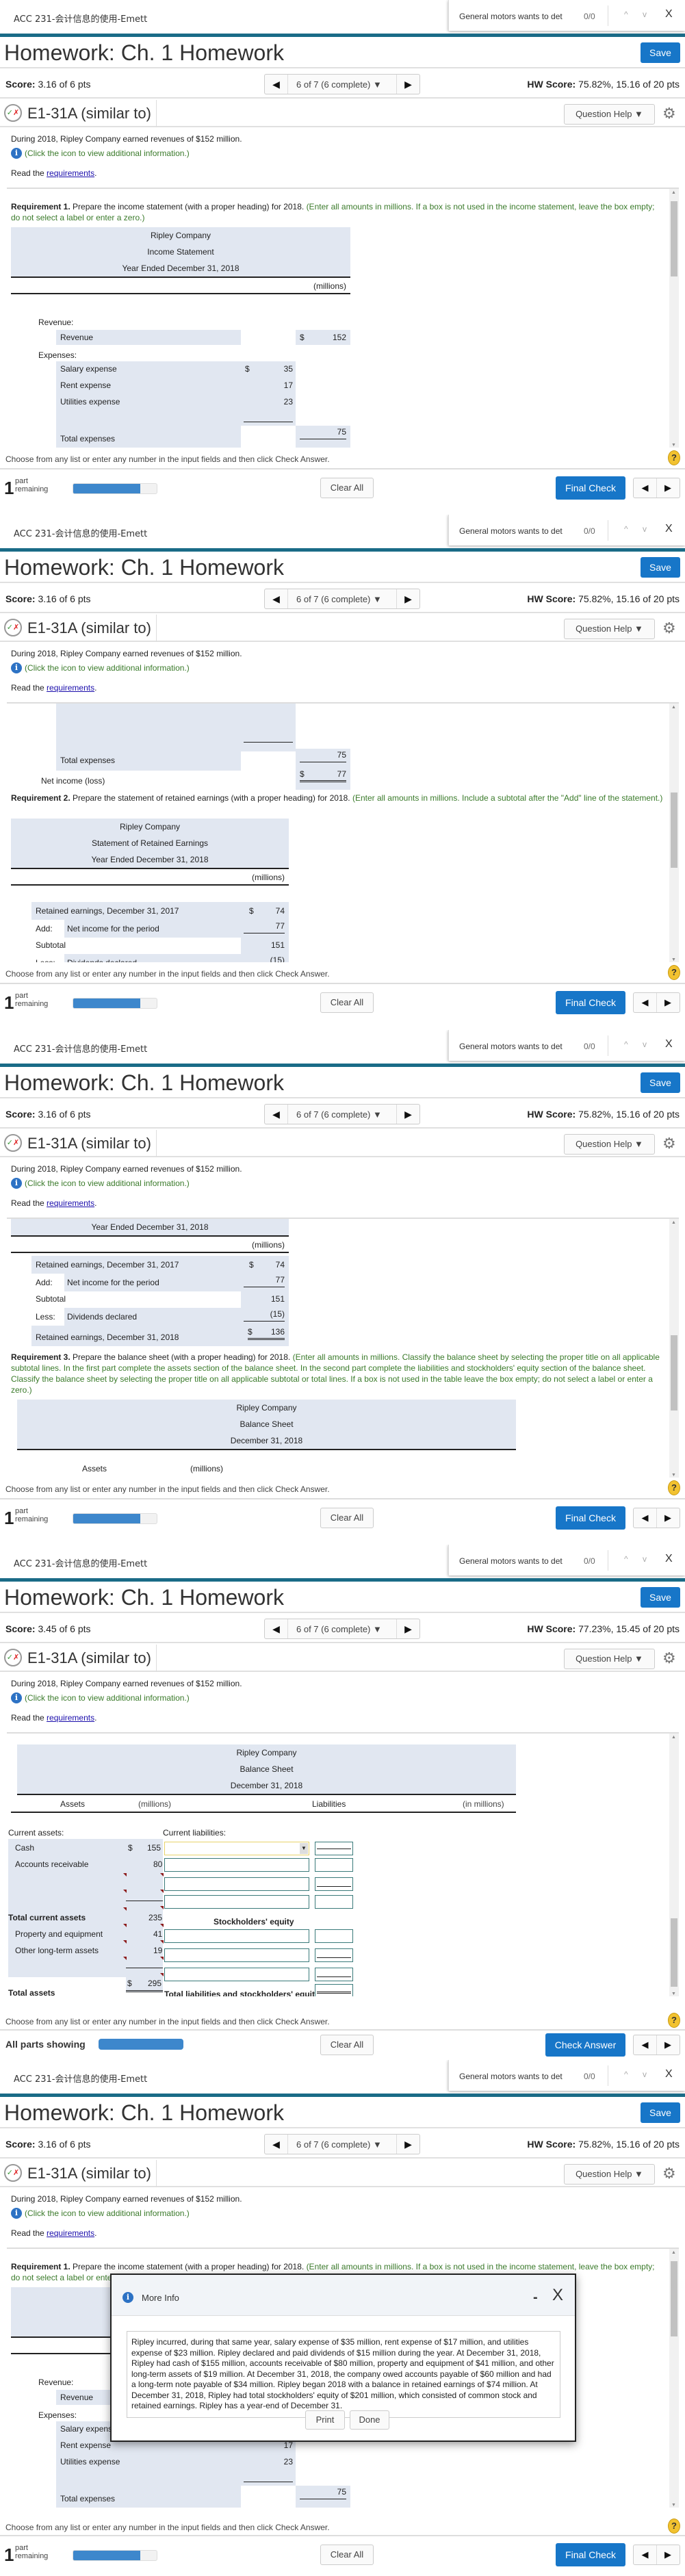  What do you see at coordinates (557, 2295) in the screenshot?
I see `close-icon: X` at bounding box center [557, 2295].